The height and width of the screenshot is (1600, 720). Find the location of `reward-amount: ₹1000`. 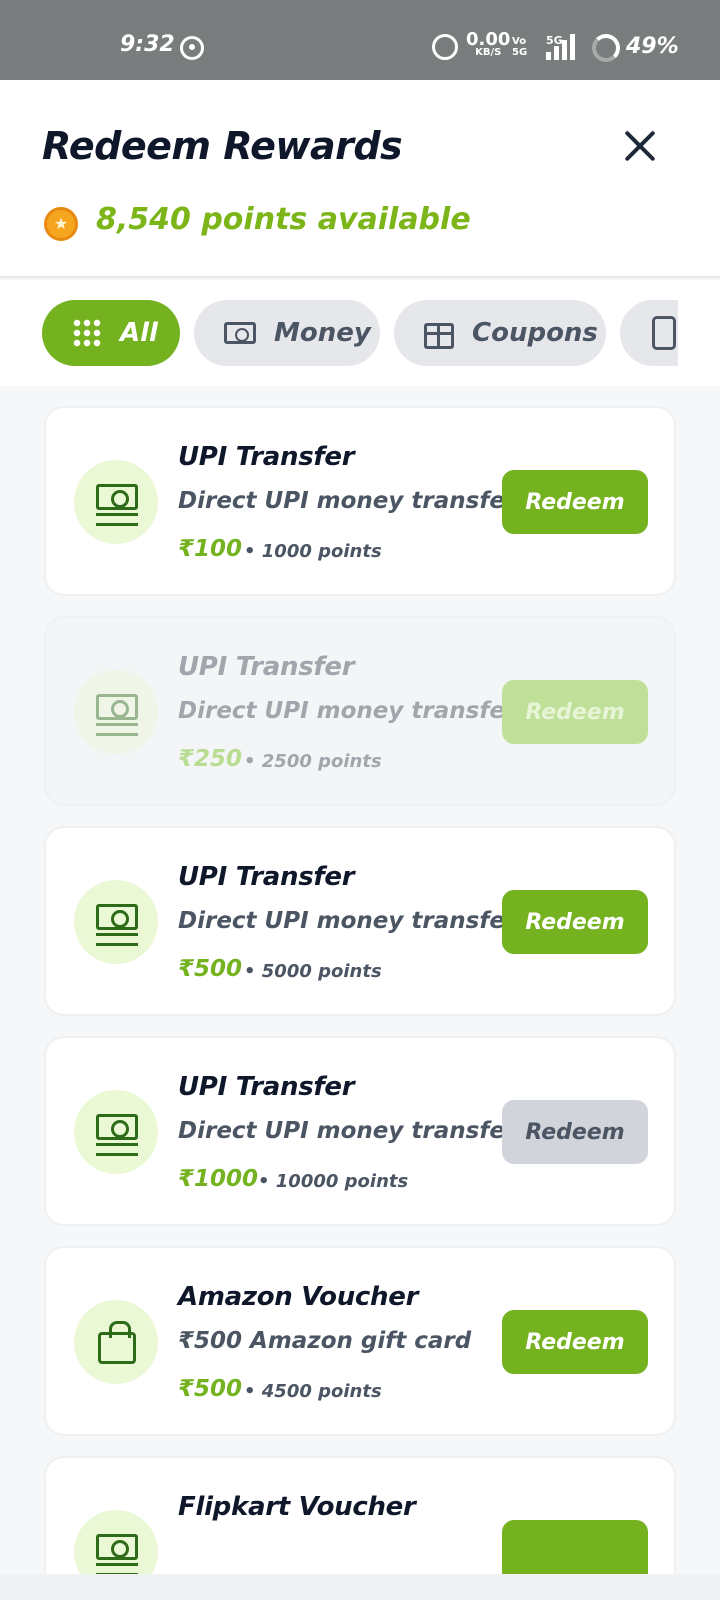

reward-amount: ₹1000 is located at coordinates (218, 1179).